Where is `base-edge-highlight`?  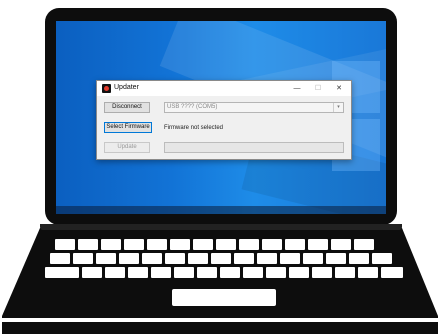 base-edge-highlight is located at coordinates (220, 320).